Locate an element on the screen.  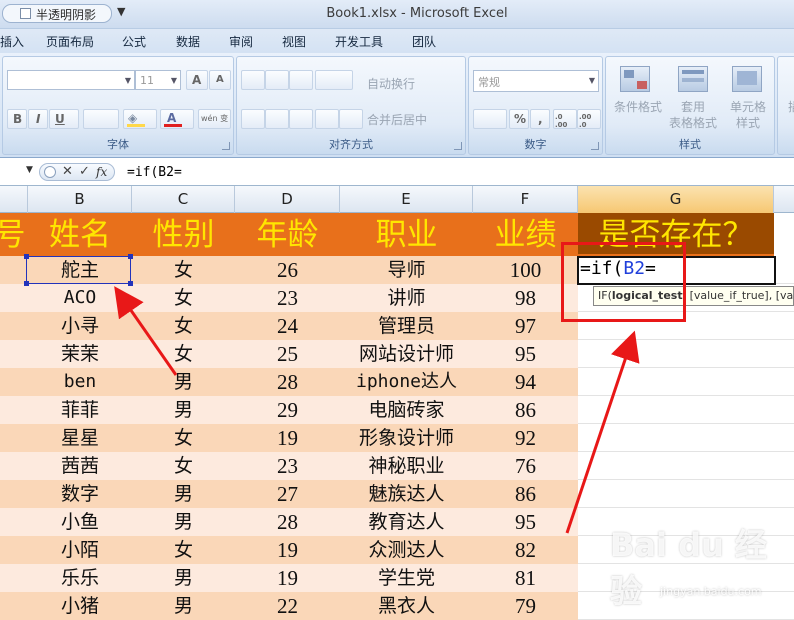
annotation-arrow-to-b2 is located at coordinates (146, 331).